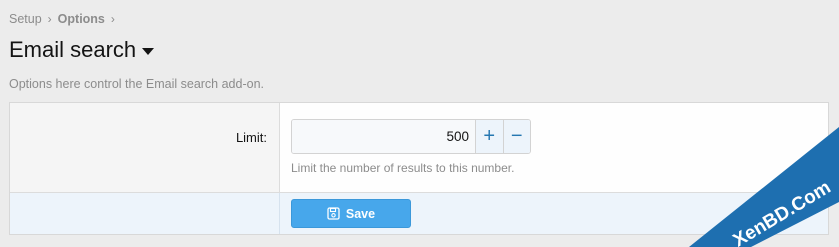 The height and width of the screenshot is (247, 839). Describe the element at coordinates (383, 136) in the screenshot. I see `limit-input` at that location.